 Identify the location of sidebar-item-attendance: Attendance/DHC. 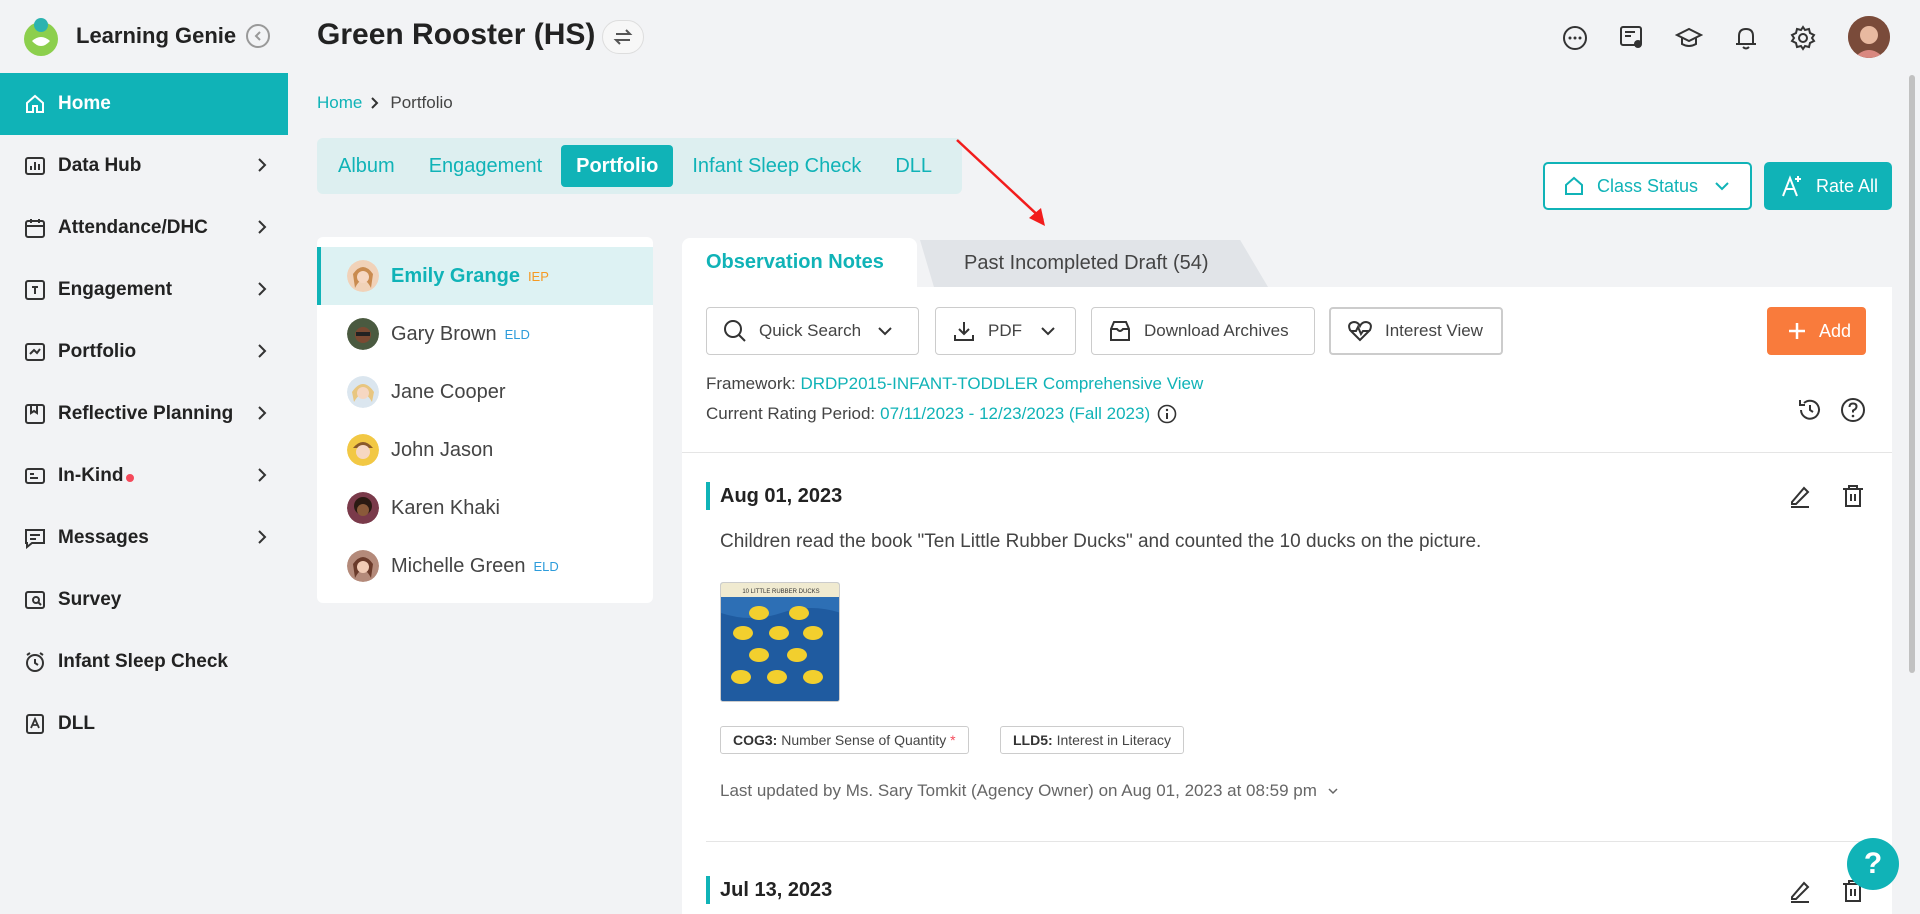
(144, 228).